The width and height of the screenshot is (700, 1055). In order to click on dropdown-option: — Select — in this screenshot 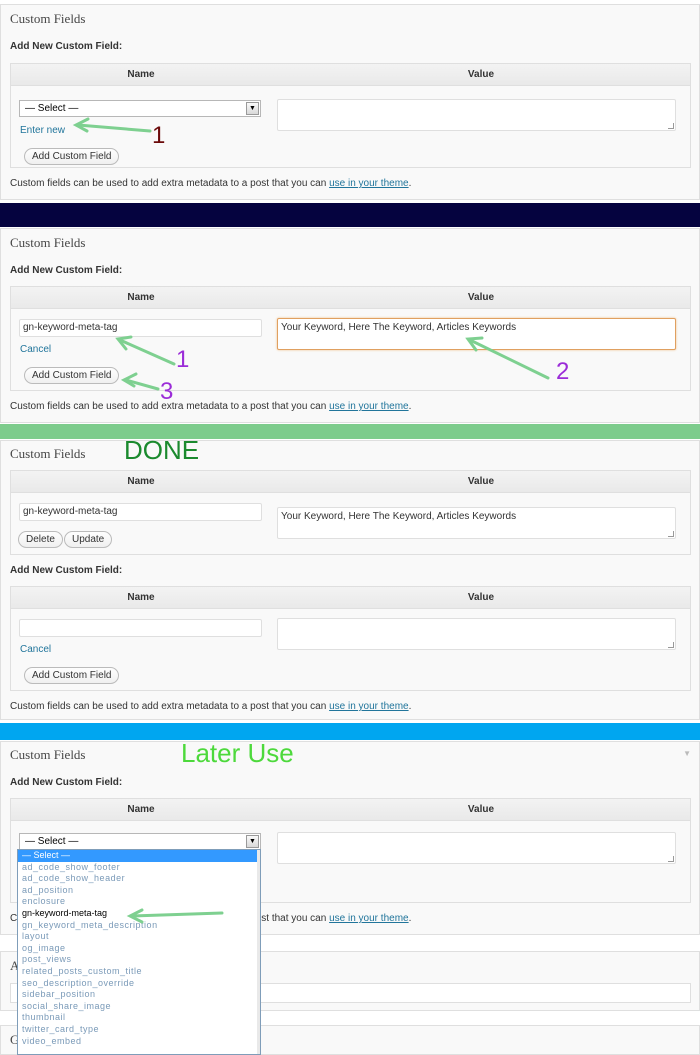, I will do `click(139, 856)`.